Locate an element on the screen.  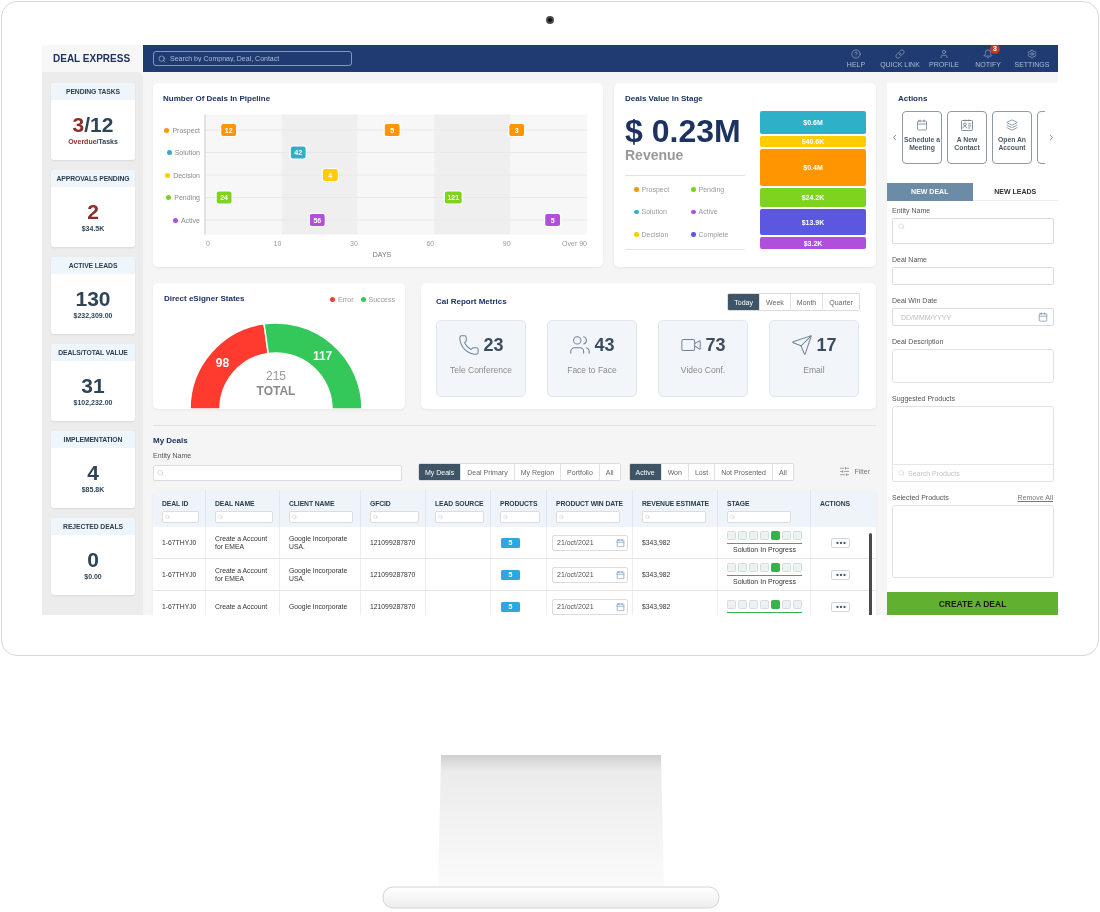
bell-icon is located at coordinates (988, 53).